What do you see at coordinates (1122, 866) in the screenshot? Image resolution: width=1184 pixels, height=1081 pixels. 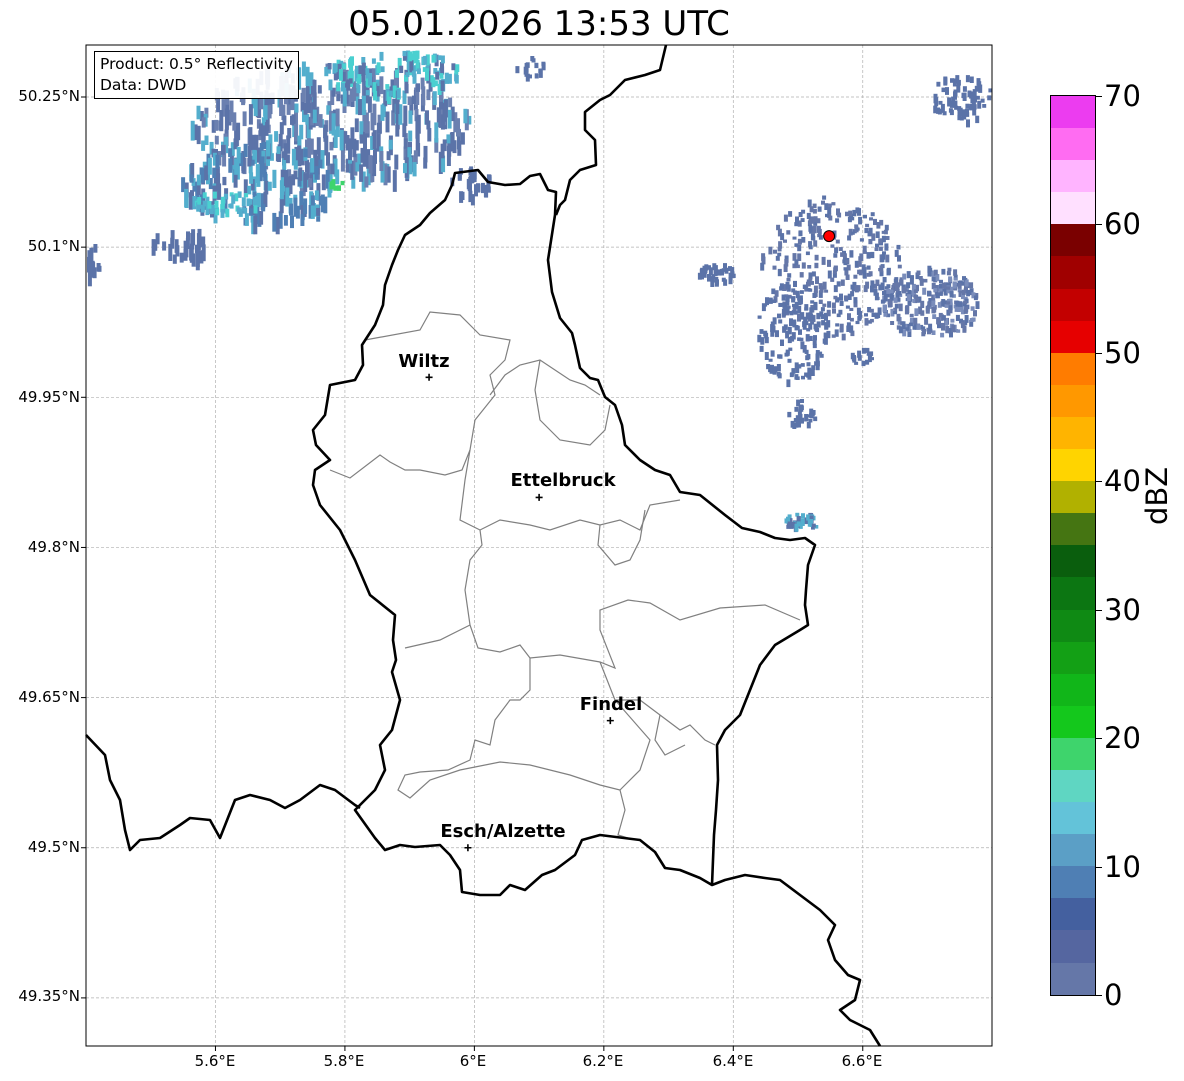 I see `colorbar-tick-1: 10` at bounding box center [1122, 866].